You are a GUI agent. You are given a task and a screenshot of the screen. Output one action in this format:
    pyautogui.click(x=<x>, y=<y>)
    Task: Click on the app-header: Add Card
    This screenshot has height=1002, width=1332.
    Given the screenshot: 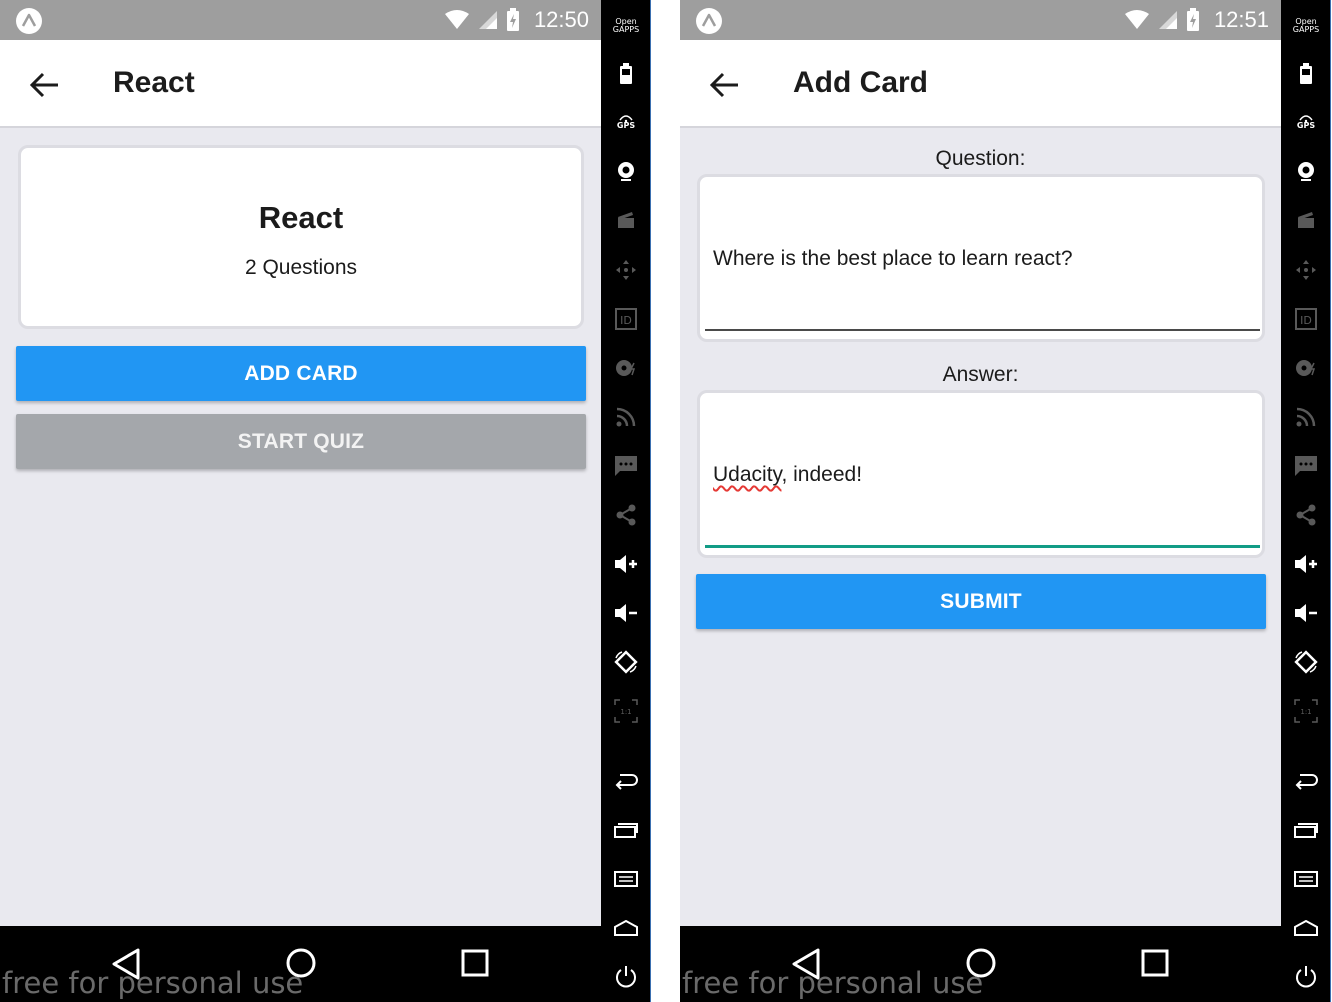 What is the action you would take?
    pyautogui.click(x=980, y=84)
    